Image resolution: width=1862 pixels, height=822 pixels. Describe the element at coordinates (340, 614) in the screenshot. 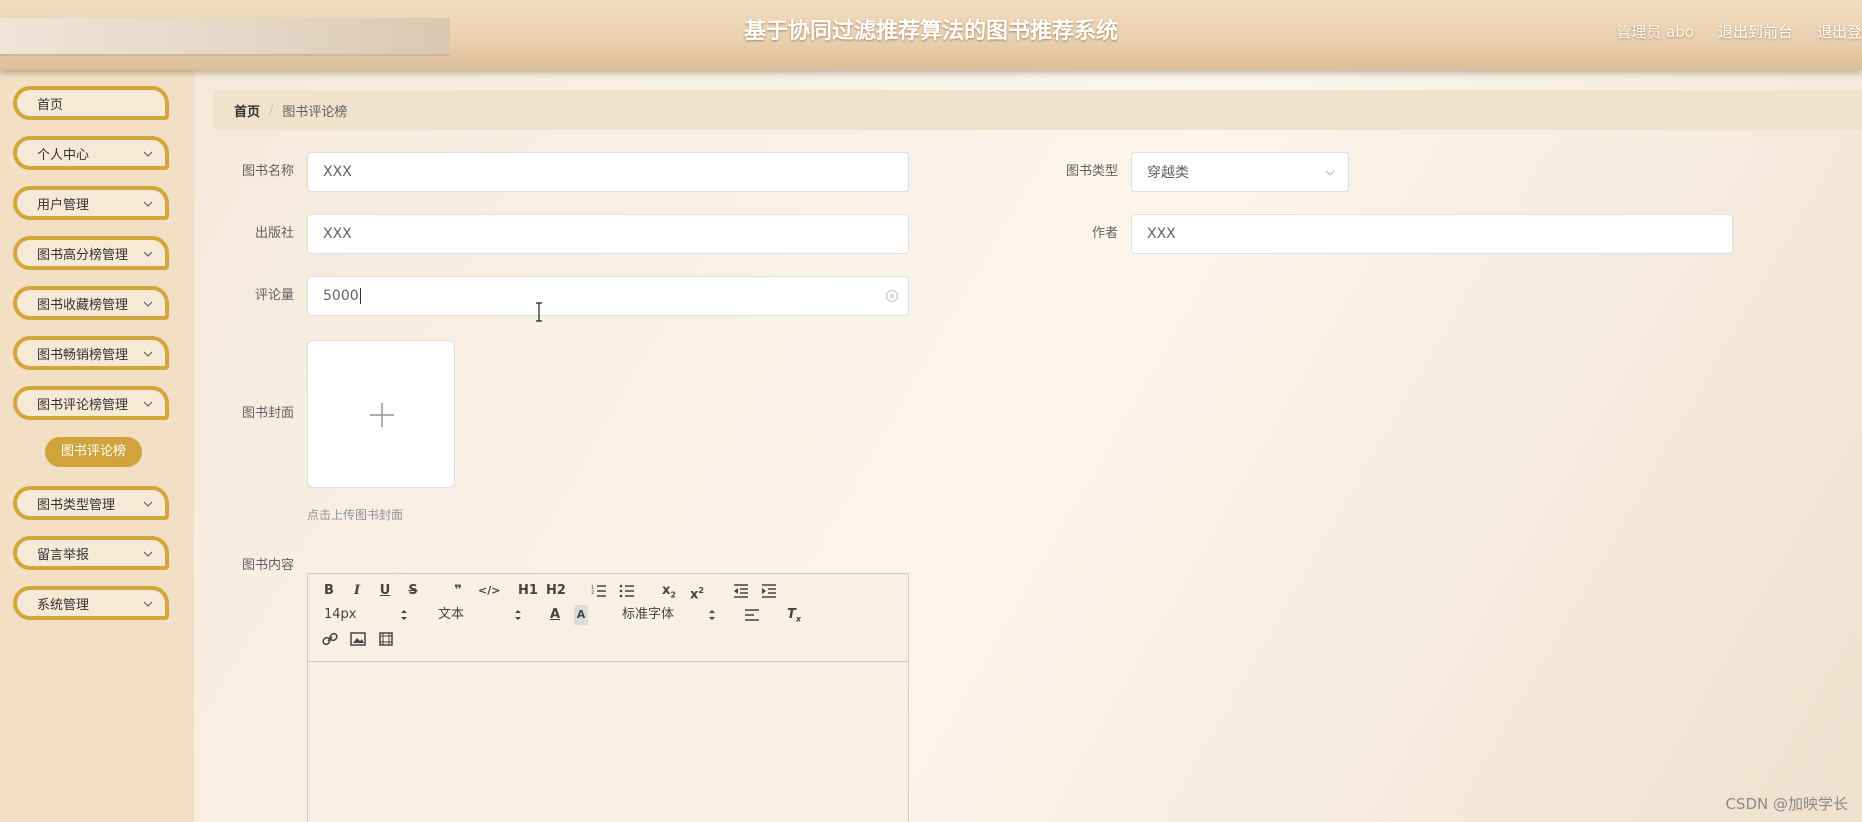

I see `font-size-value: 14px` at that location.